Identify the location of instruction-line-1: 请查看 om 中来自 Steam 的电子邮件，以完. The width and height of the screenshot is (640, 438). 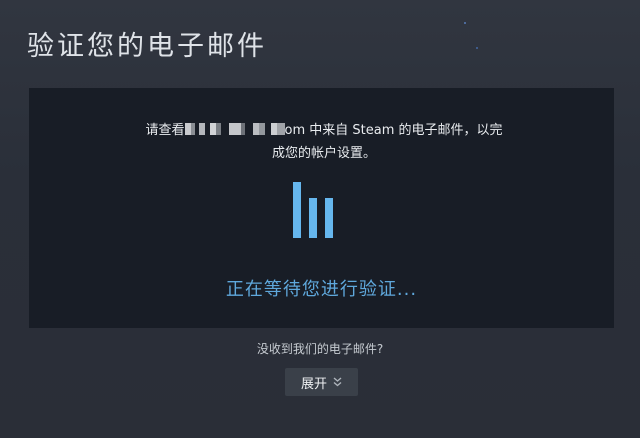
(324, 130).